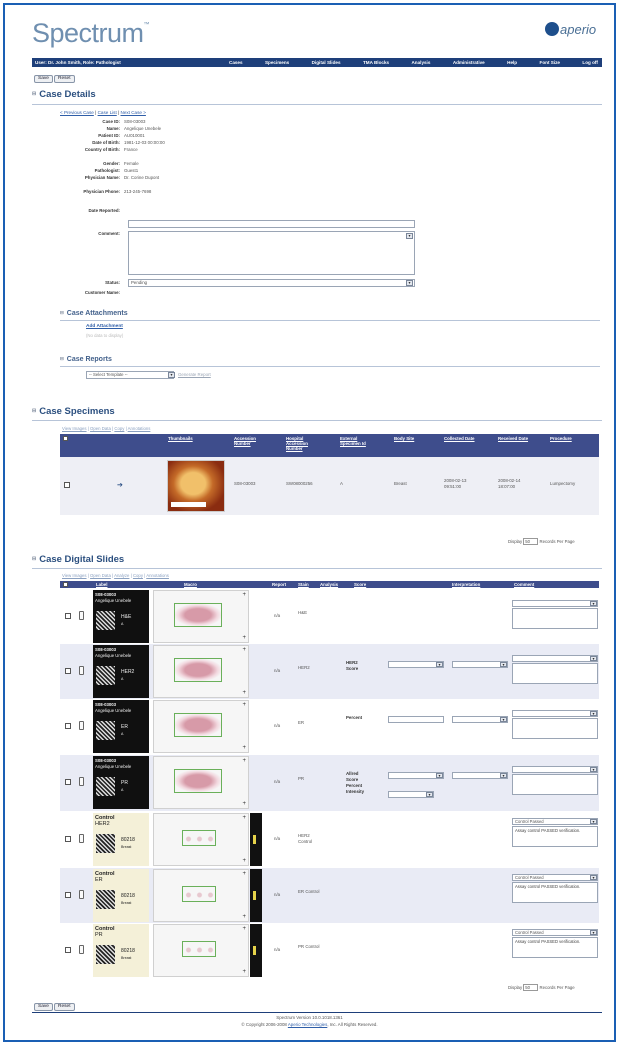  Describe the element at coordinates (73, 411) in the screenshot. I see `case-specimens-heading: ⊟ Case Specimens` at that location.